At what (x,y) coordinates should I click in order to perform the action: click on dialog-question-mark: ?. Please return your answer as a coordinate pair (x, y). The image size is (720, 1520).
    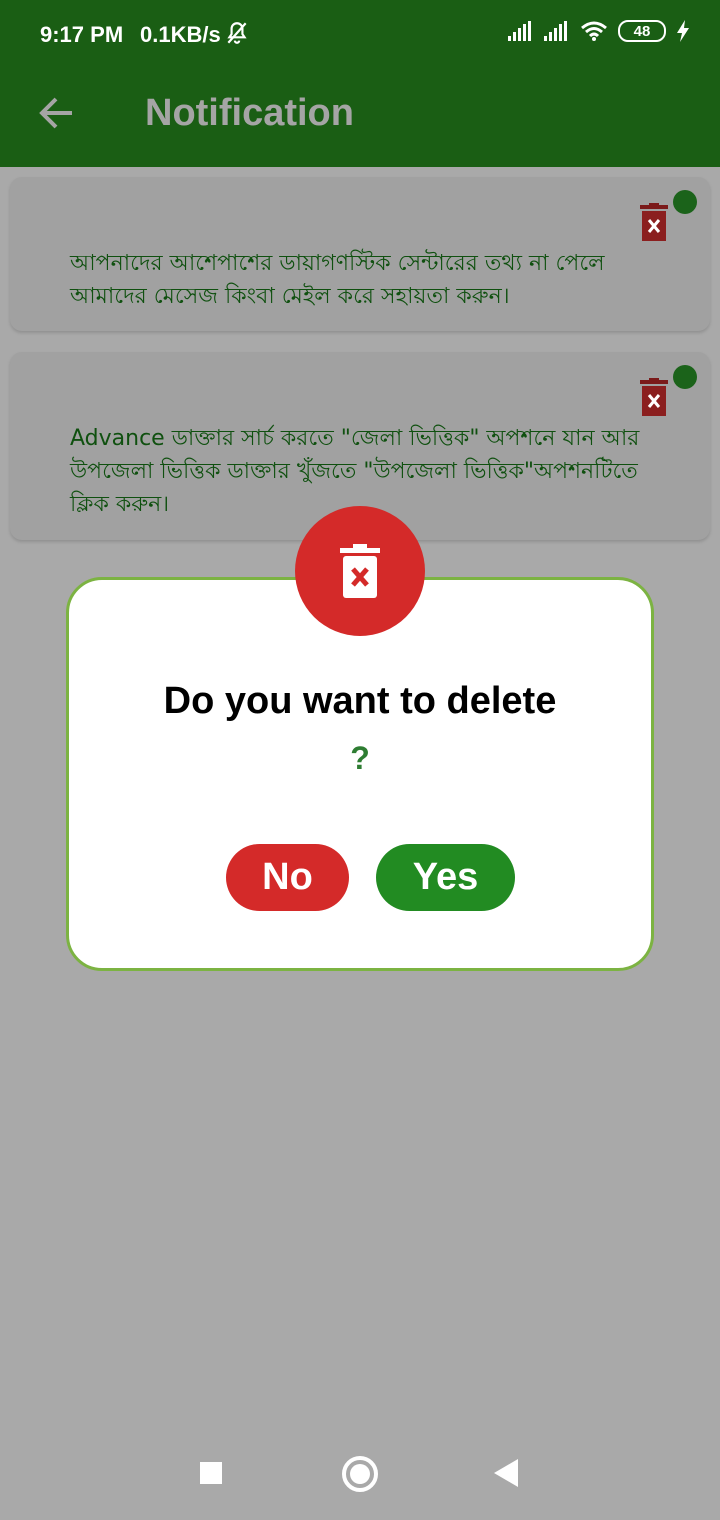
    Looking at the image, I should click on (360, 758).